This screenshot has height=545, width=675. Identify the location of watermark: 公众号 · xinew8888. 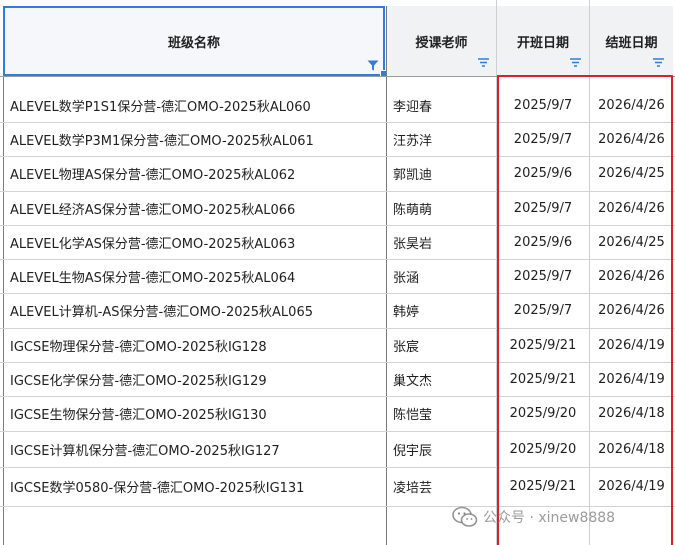
(533, 517).